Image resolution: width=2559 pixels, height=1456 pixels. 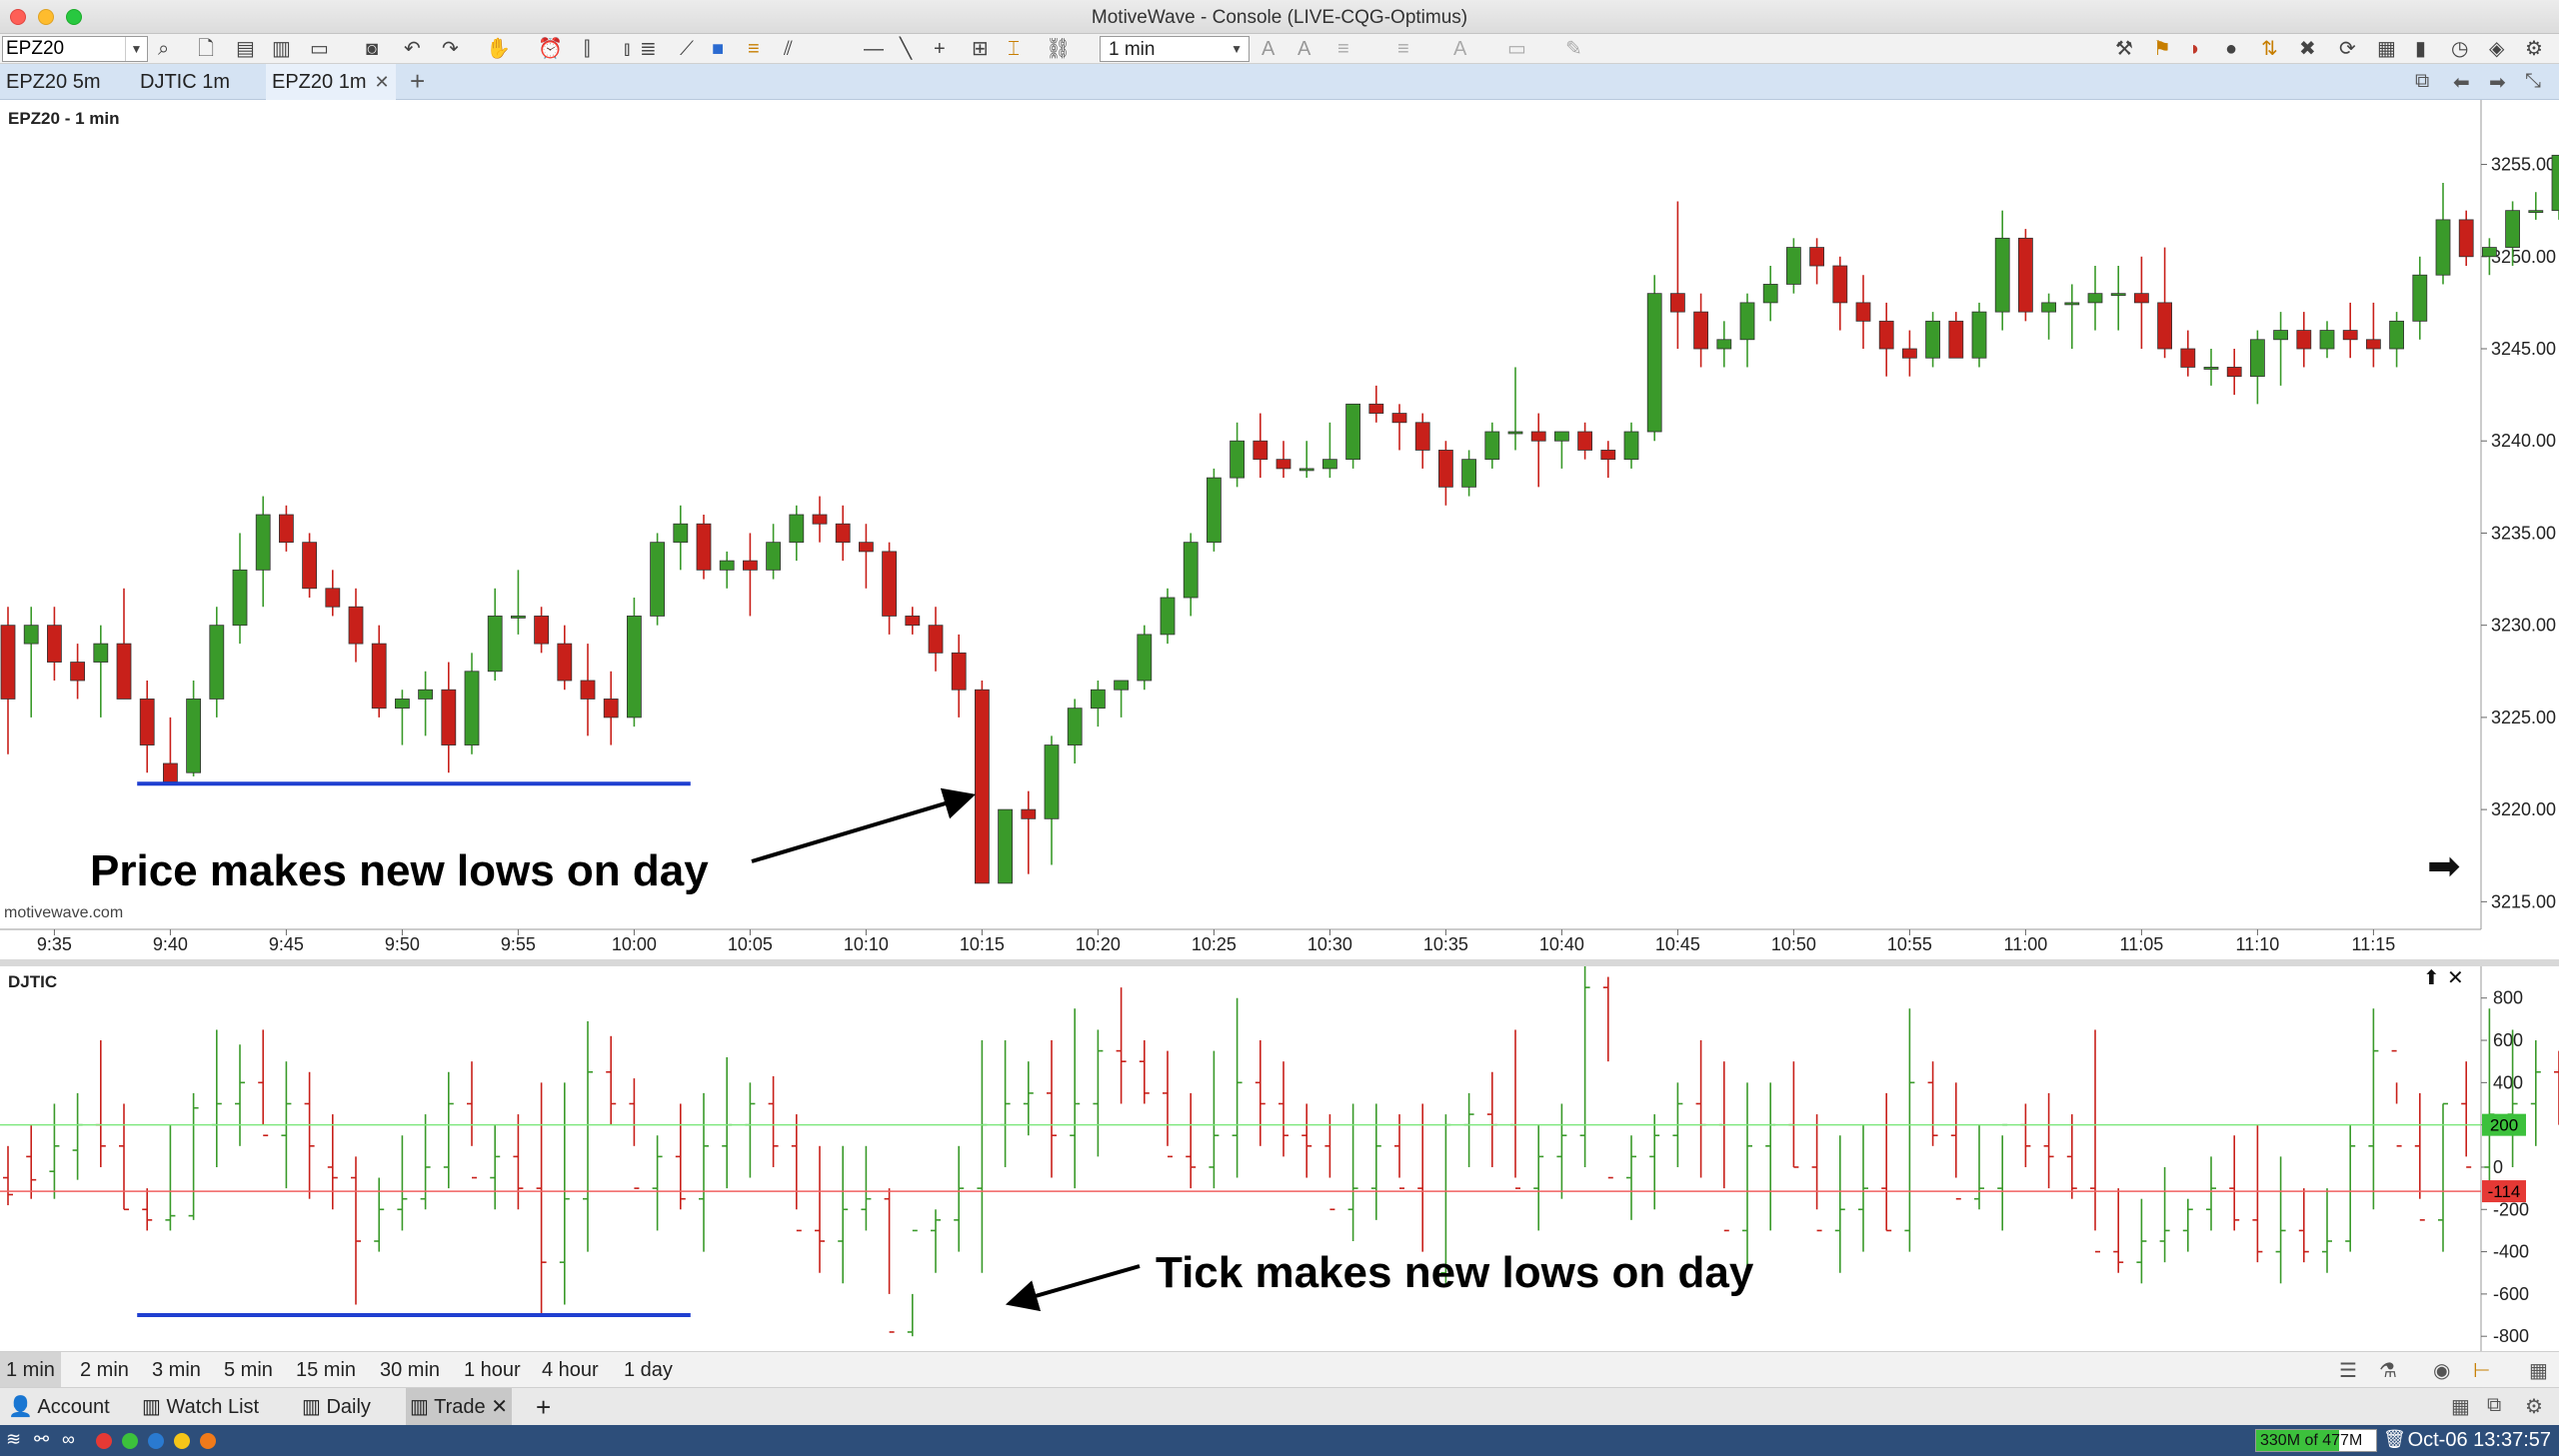 What do you see at coordinates (1561, 944) in the screenshot?
I see `time-tick-label: 10:40` at bounding box center [1561, 944].